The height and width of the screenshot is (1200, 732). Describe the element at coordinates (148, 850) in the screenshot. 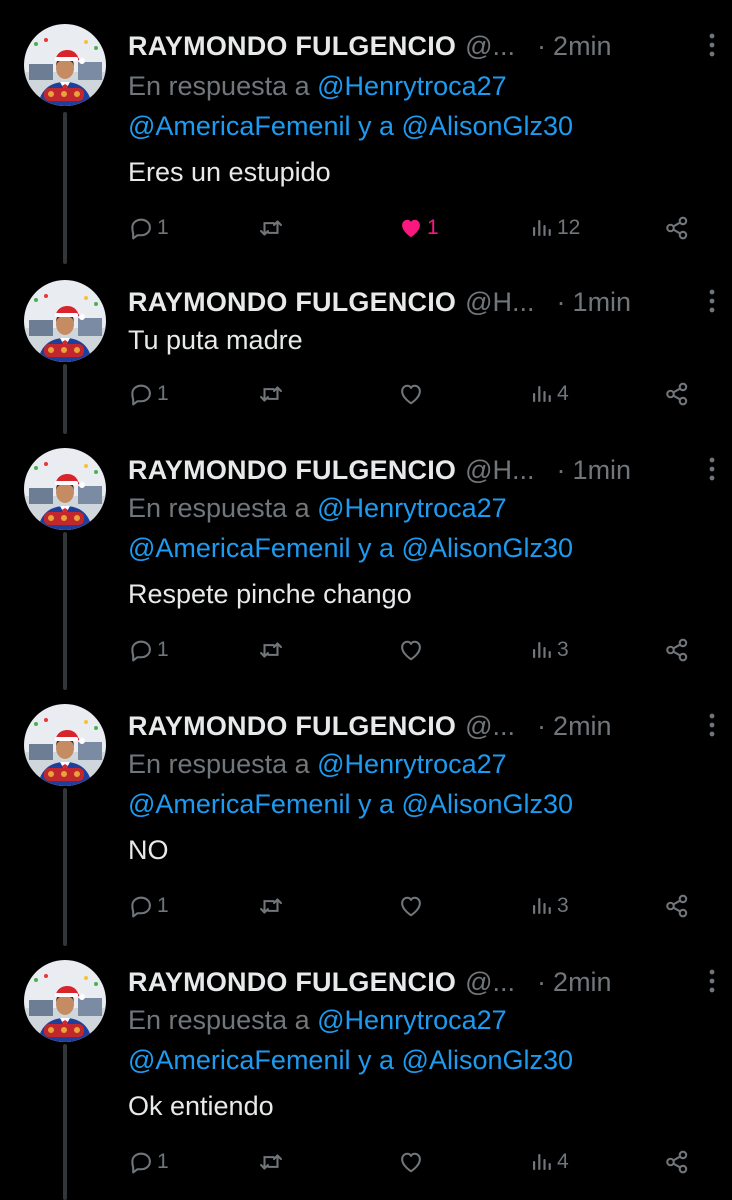

I see `tweet-text: NO` at that location.